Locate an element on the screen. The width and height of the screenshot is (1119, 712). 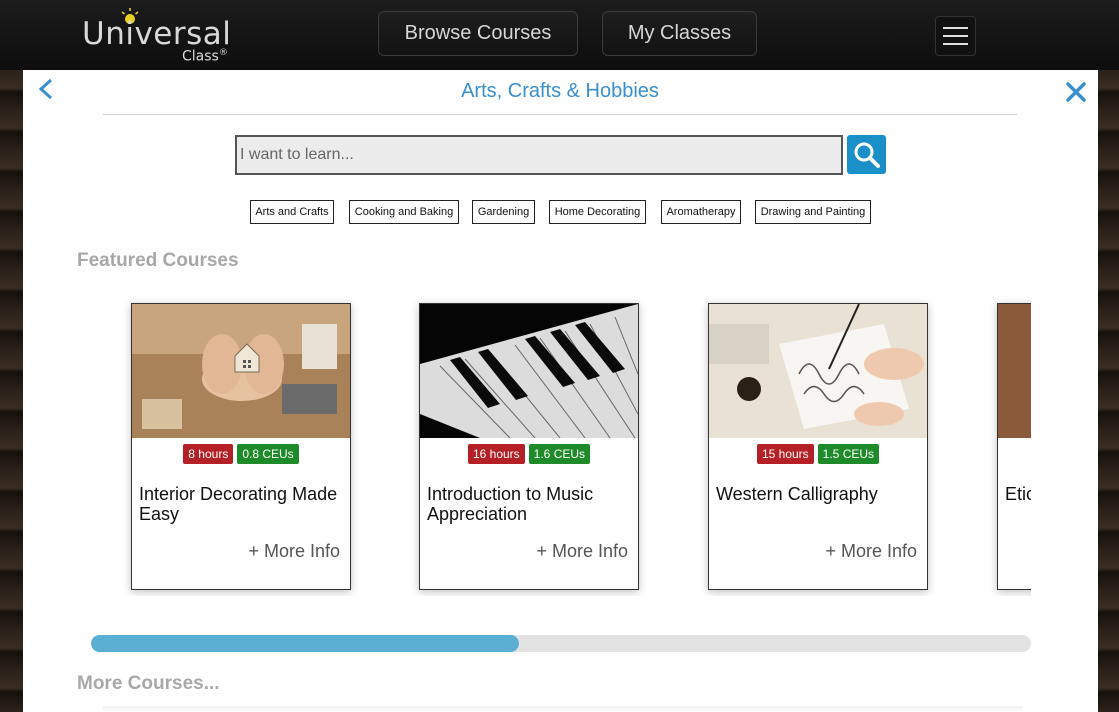
back-arrow-icon is located at coordinates (48, 91).